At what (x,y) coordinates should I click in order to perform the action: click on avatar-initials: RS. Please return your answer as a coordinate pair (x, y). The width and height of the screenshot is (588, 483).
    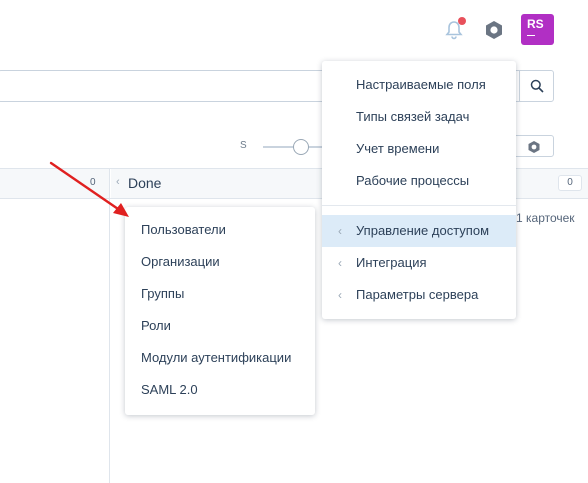
    Looking at the image, I should click on (535, 24).